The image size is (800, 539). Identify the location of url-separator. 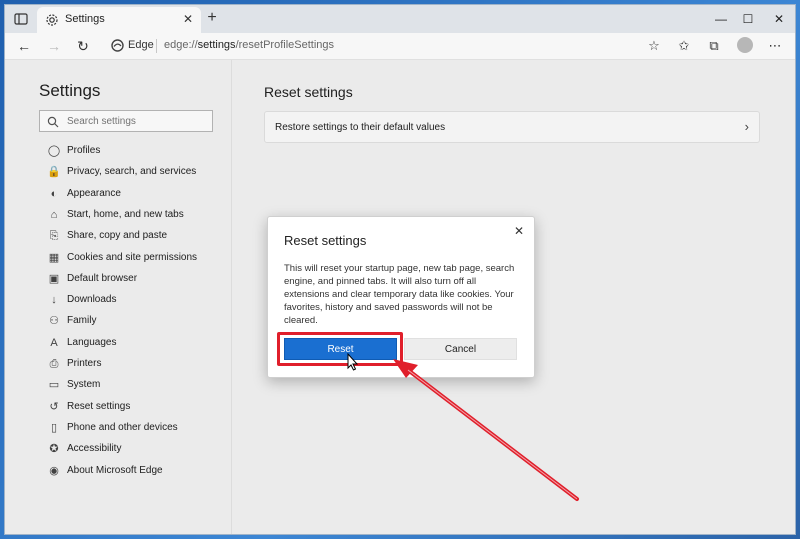
(156, 46).